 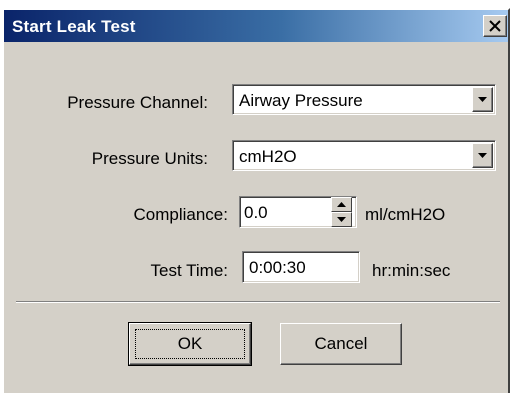 What do you see at coordinates (405, 214) in the screenshot?
I see `compliance-unit: ml/cmH2O` at bounding box center [405, 214].